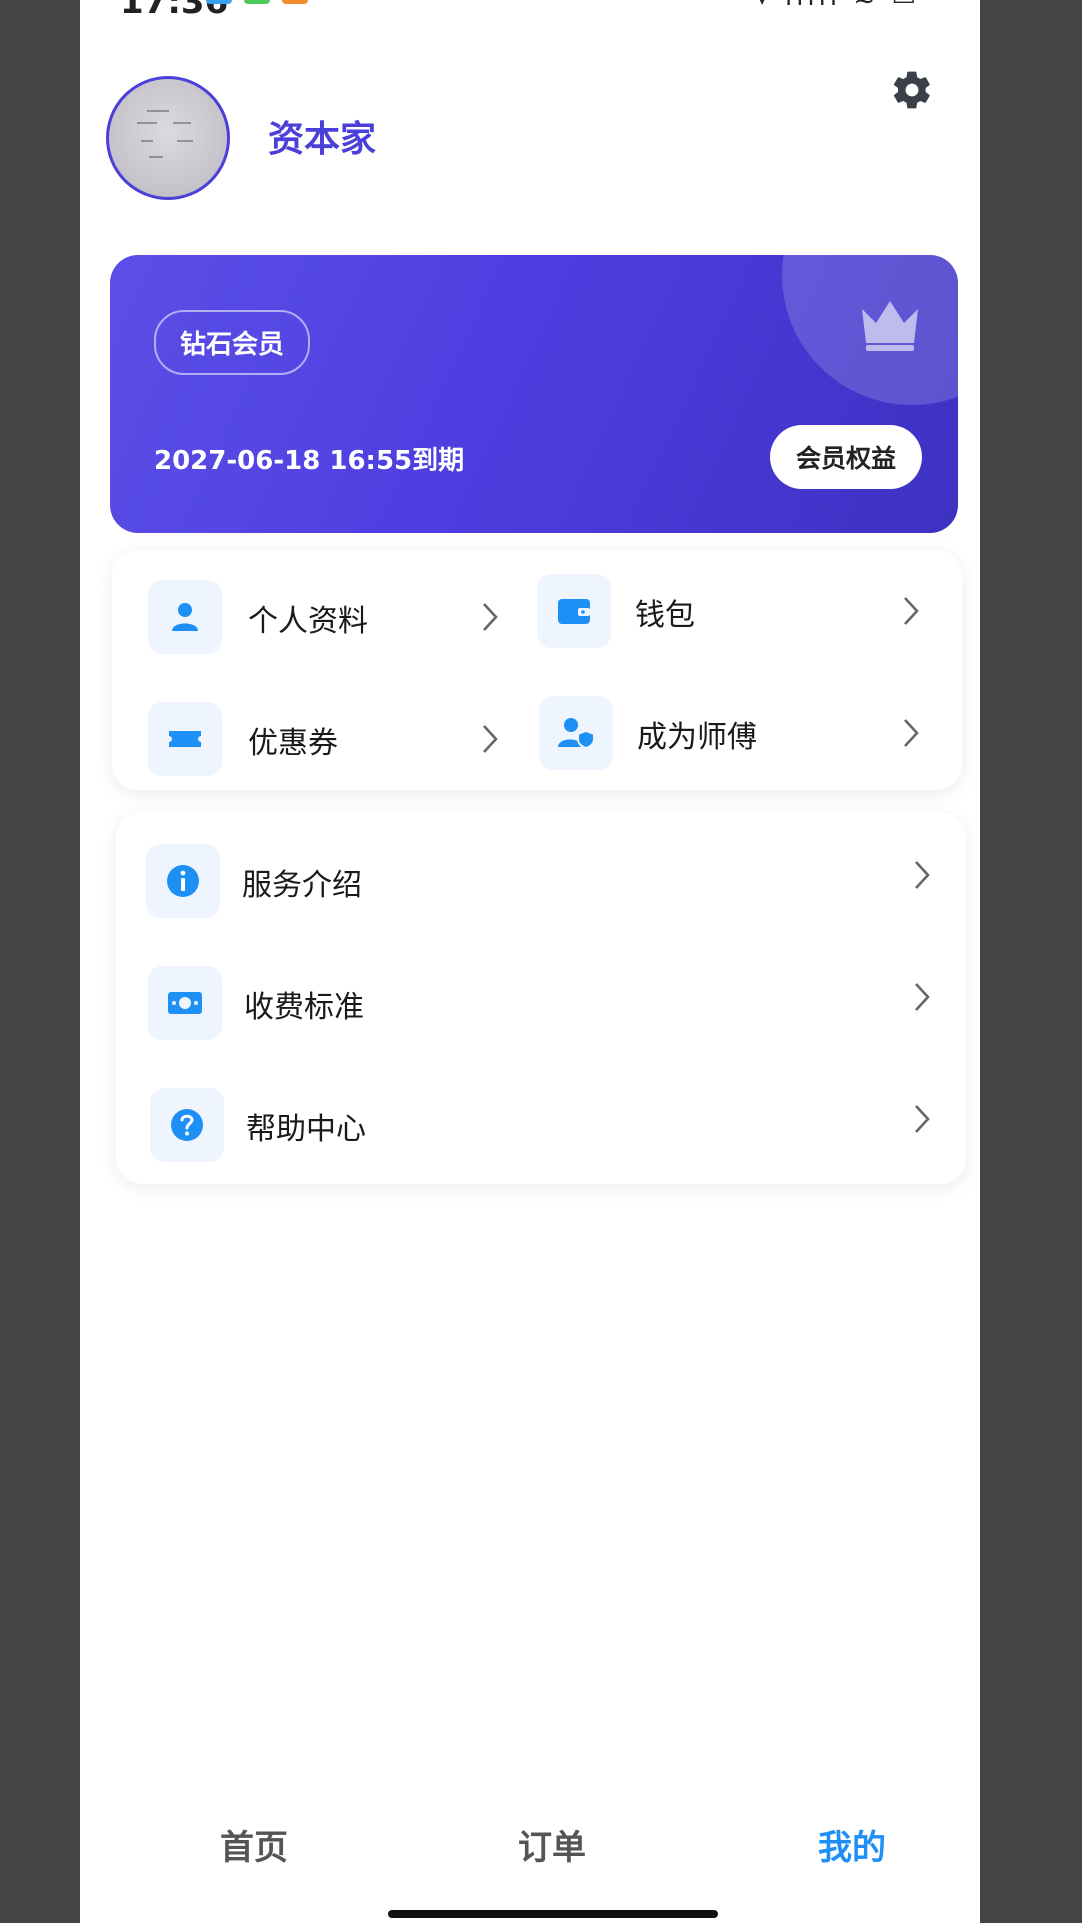 The width and height of the screenshot is (1082, 1923). Describe the element at coordinates (308, 621) in the screenshot. I see `menu-item-label: 个人资料` at that location.